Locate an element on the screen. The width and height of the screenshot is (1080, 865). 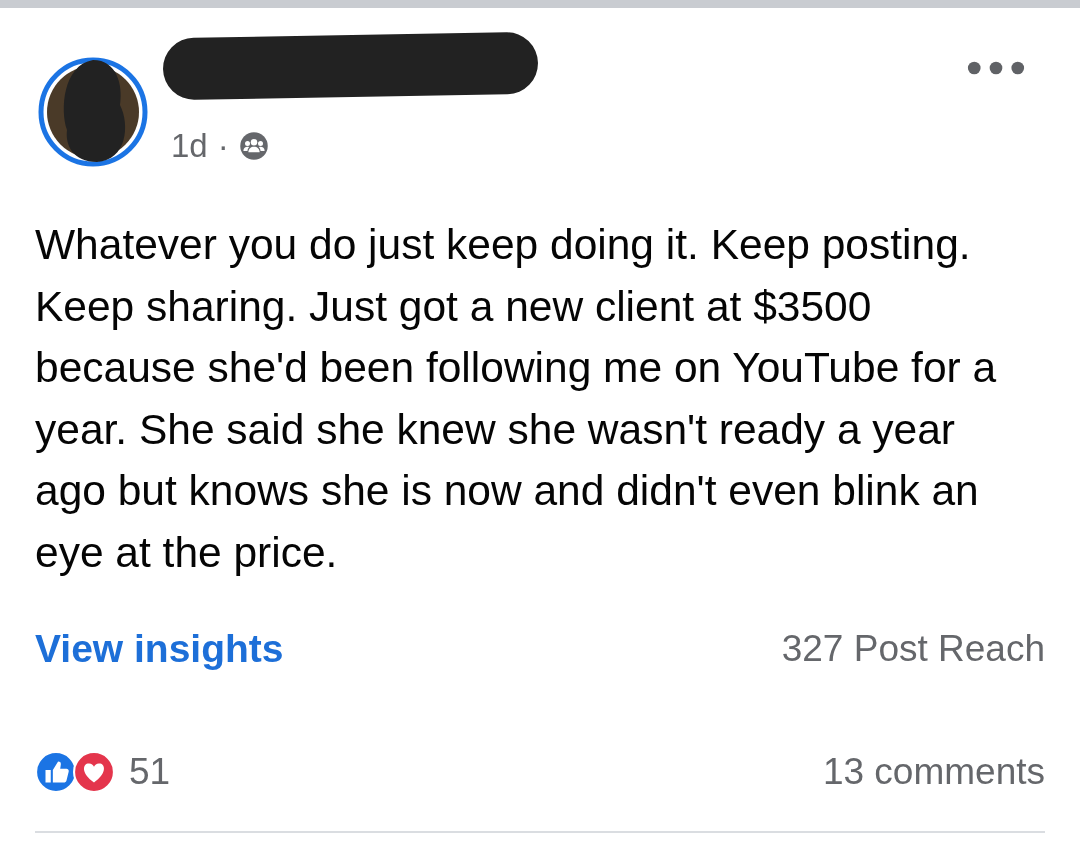
like-icon is located at coordinates (56, 772).